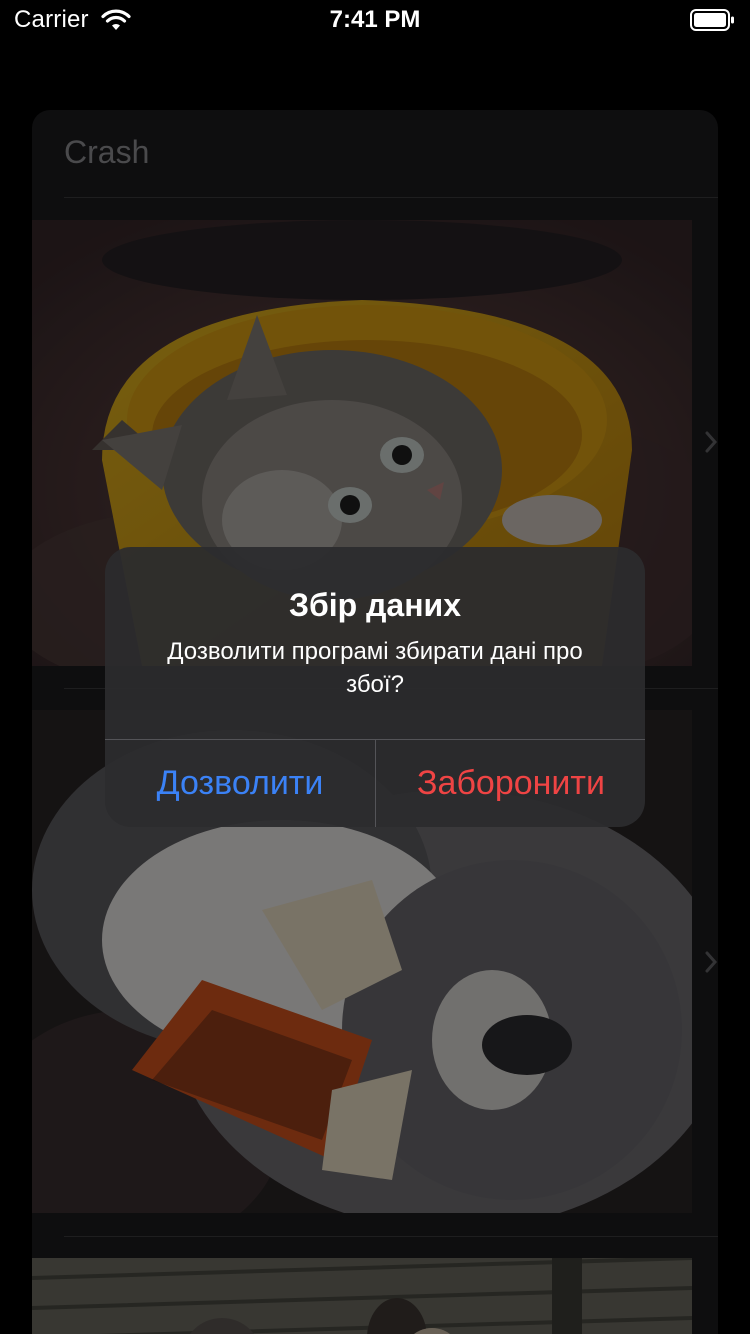 The image size is (750, 1334). What do you see at coordinates (375, 605) in the screenshot?
I see `alert-title: Збір даних` at bounding box center [375, 605].